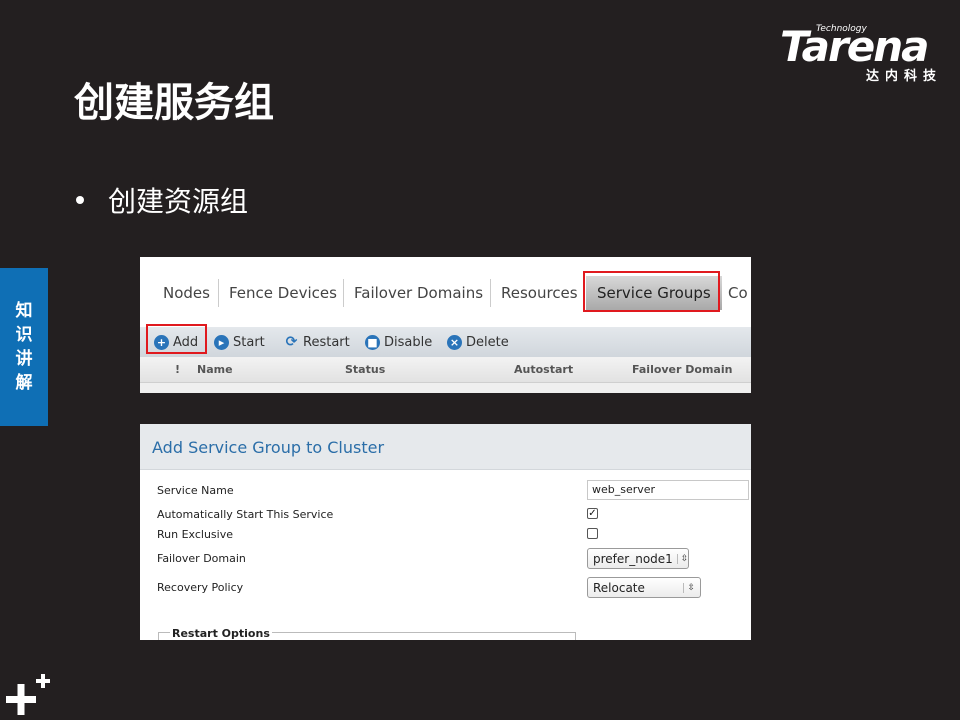 The image size is (960, 720). What do you see at coordinates (268, 447) in the screenshot?
I see `dialog-title: Add Service Group to Cluster` at bounding box center [268, 447].